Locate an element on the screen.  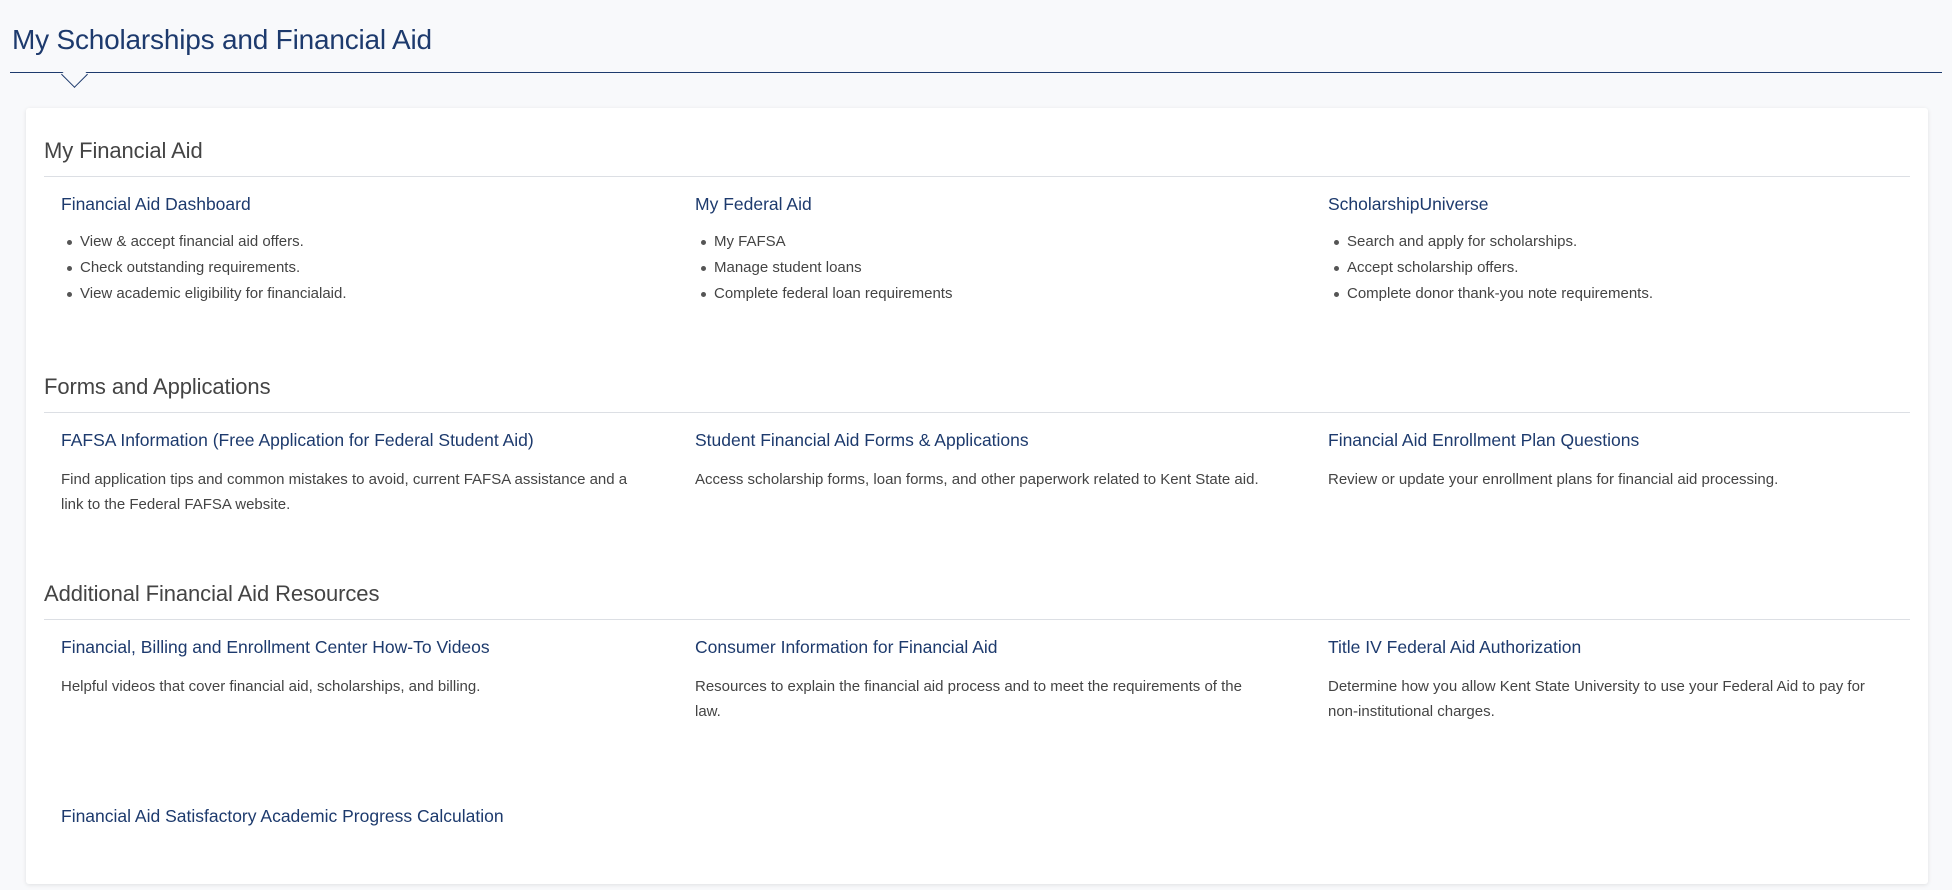
title-iv-authorization-link: Title IV Federal Aid Authorization is located at coordinates (1613, 647).